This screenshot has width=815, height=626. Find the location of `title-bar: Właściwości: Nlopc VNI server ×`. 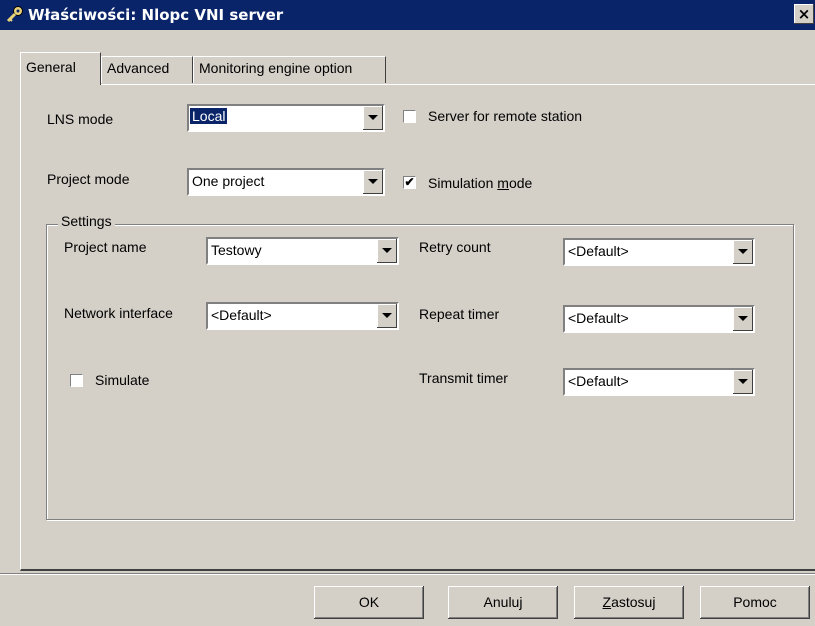

title-bar: Właściwości: Nlopc VNI server × is located at coordinates (407, 15).